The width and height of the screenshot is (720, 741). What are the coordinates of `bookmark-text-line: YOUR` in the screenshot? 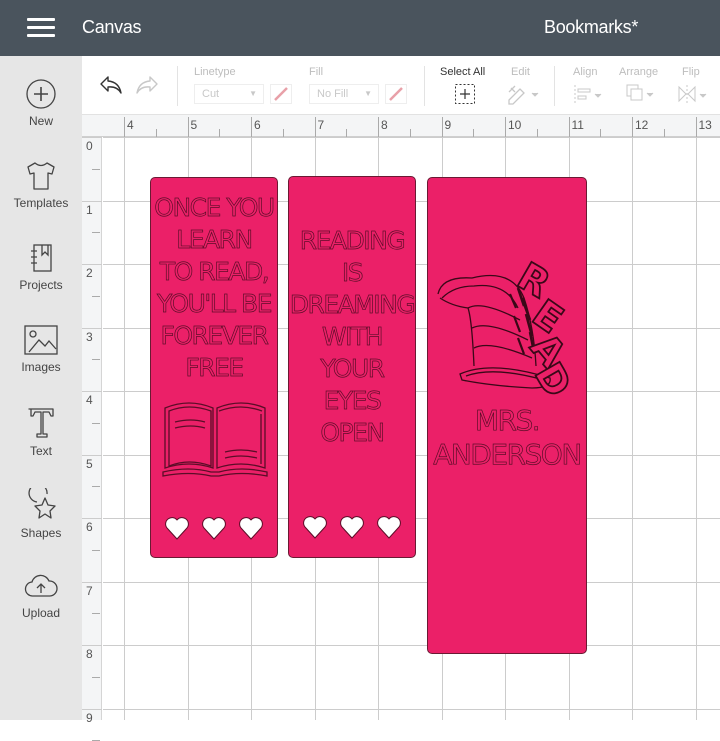 It's located at (352, 369).